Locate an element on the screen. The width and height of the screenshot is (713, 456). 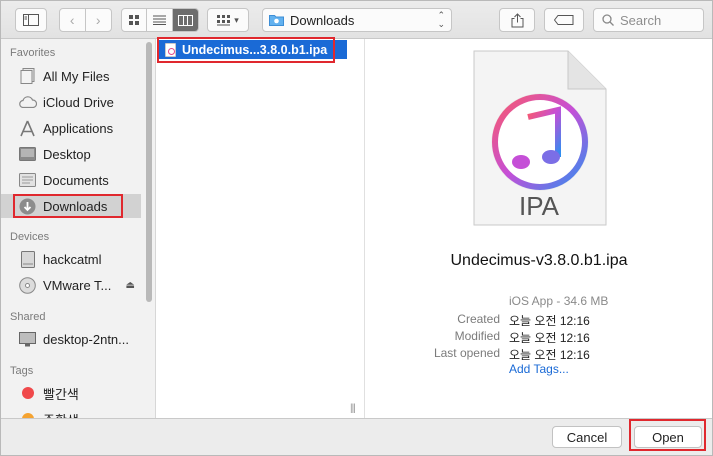
meta-kind-value: iOS App - 34.6 MB is located at coordinates (559, 301).